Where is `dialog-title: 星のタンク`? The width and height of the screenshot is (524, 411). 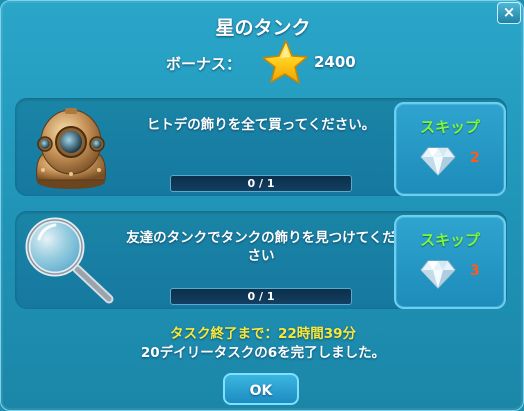
dialog-title: 星のタンク is located at coordinates (263, 28).